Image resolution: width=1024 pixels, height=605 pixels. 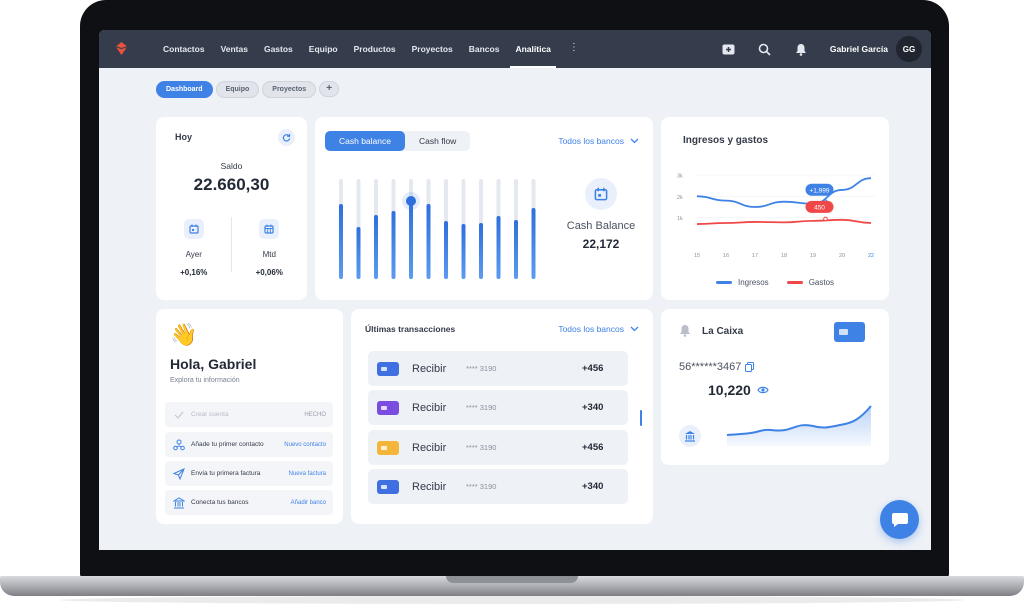 I want to click on balance-row: 10,220, so click(x=738, y=390).